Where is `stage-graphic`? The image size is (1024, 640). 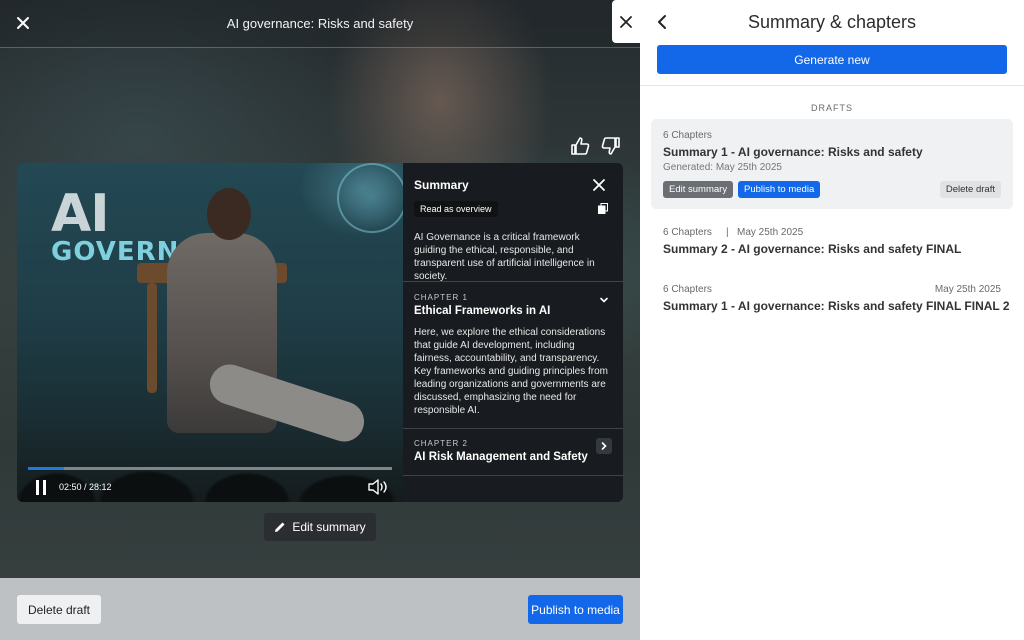 stage-graphic is located at coordinates (370, 198).